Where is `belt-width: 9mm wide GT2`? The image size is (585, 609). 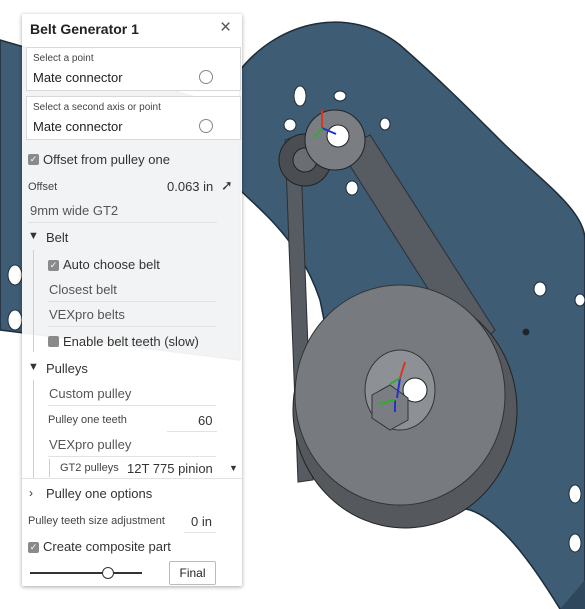 belt-width: 9mm wide GT2 is located at coordinates (74, 210).